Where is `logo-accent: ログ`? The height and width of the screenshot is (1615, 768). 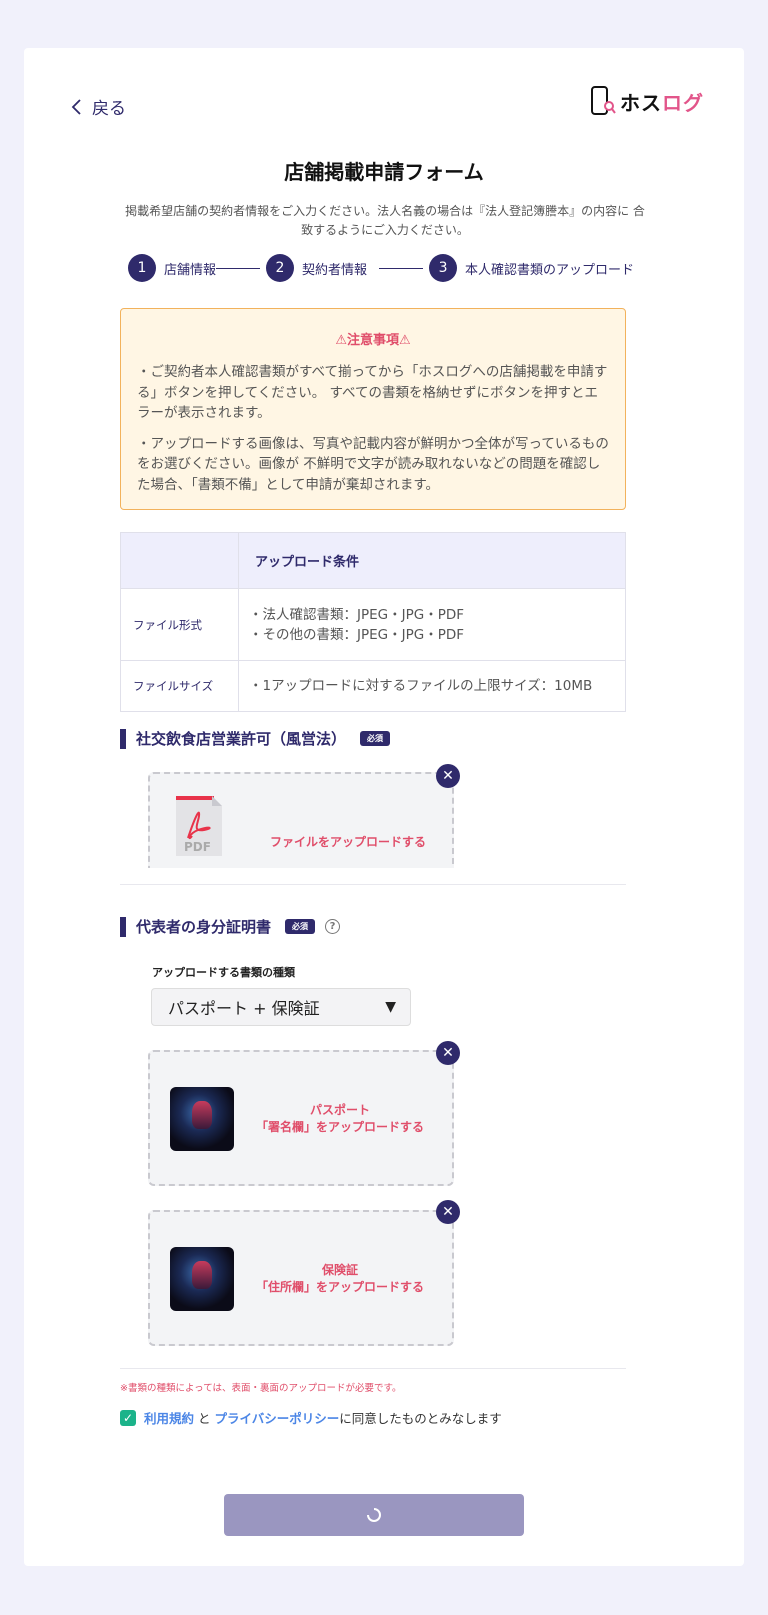 logo-accent: ログ is located at coordinates (683, 102).